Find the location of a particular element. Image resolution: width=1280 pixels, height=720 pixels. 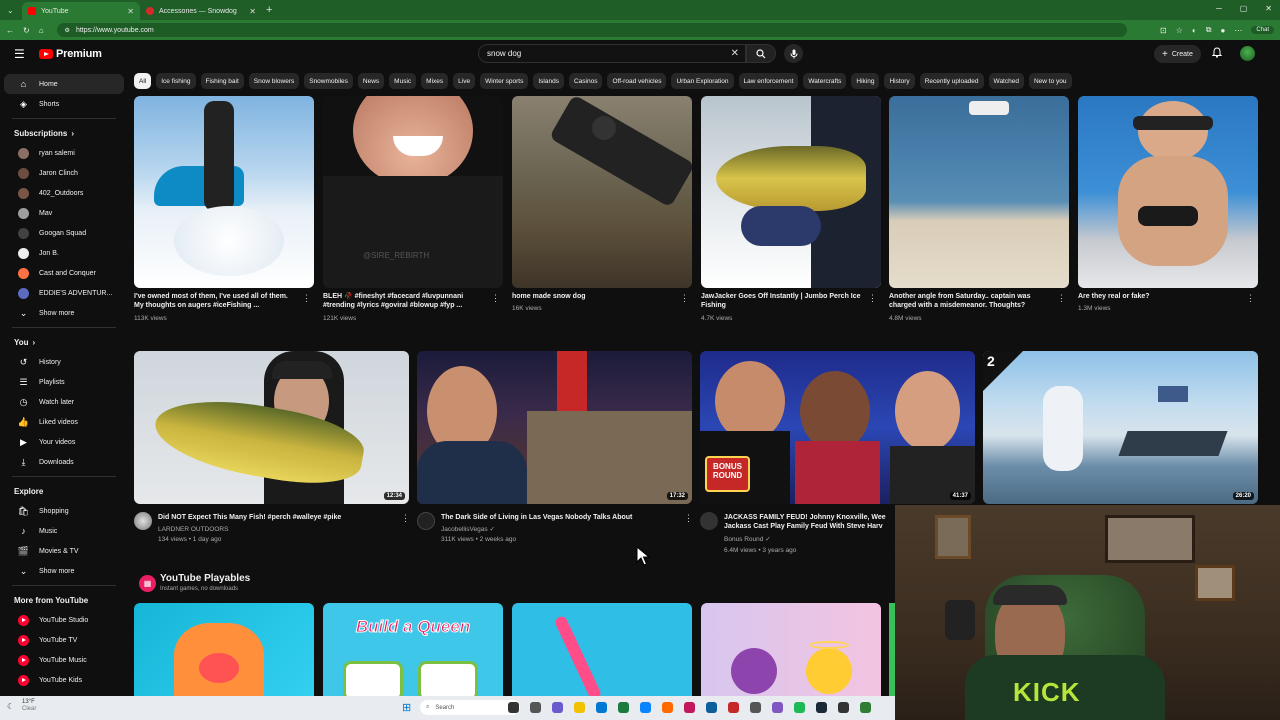

playables-title: YouTube Playables is located at coordinates (205, 578).